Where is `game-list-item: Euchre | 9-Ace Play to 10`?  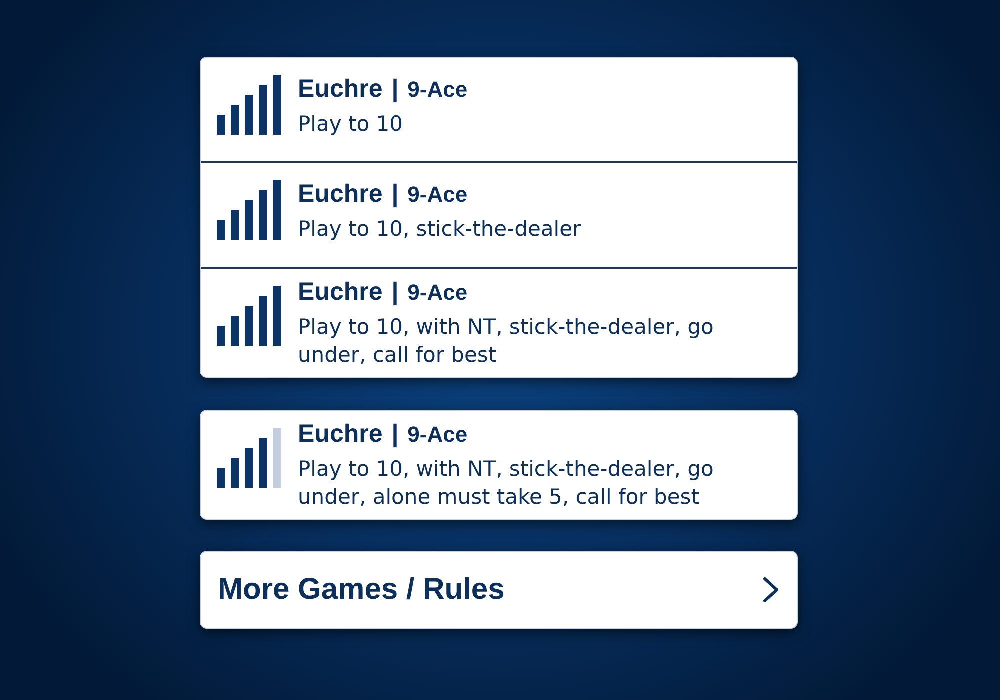
game-list-item: Euchre | 9-Ace Play to 10 is located at coordinates (499, 109).